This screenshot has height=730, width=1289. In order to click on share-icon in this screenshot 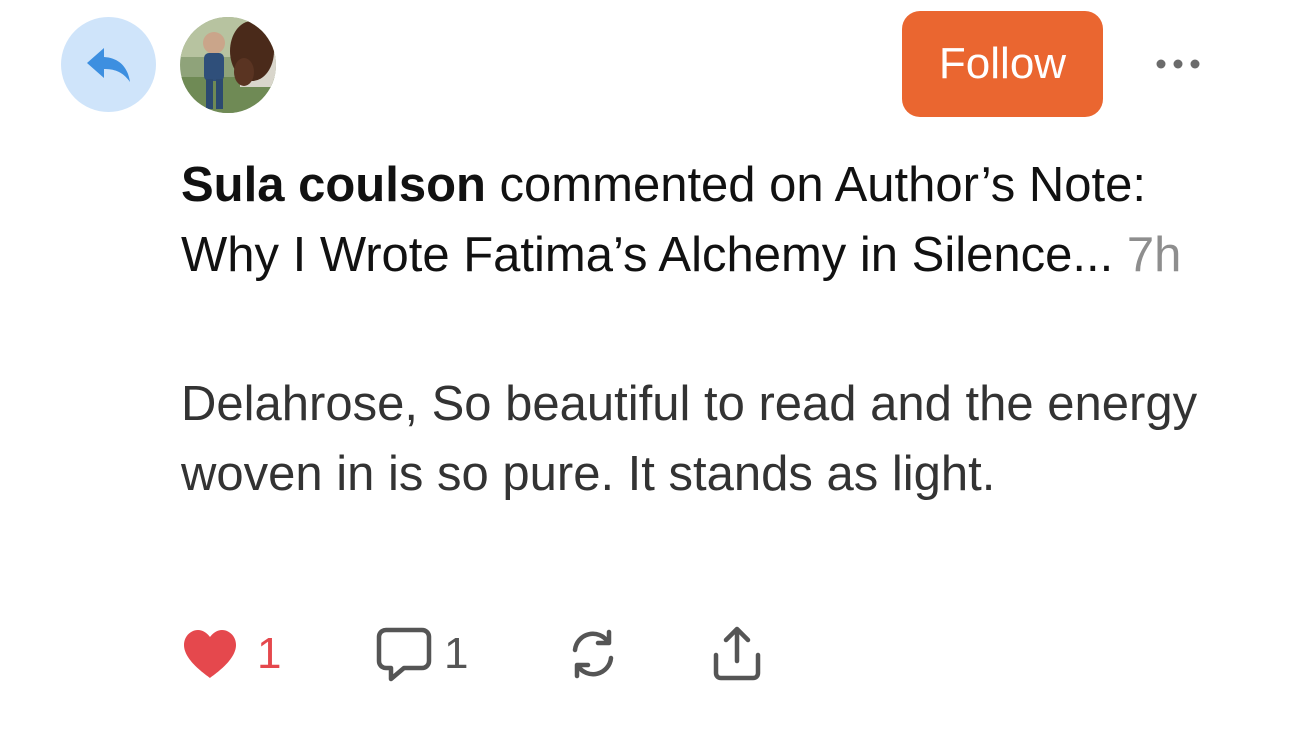, I will do `click(737, 653)`.